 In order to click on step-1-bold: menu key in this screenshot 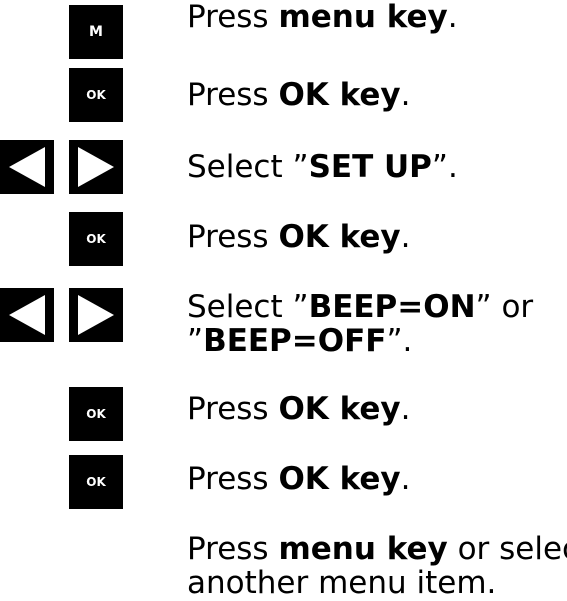, I will do `click(363, 17)`.